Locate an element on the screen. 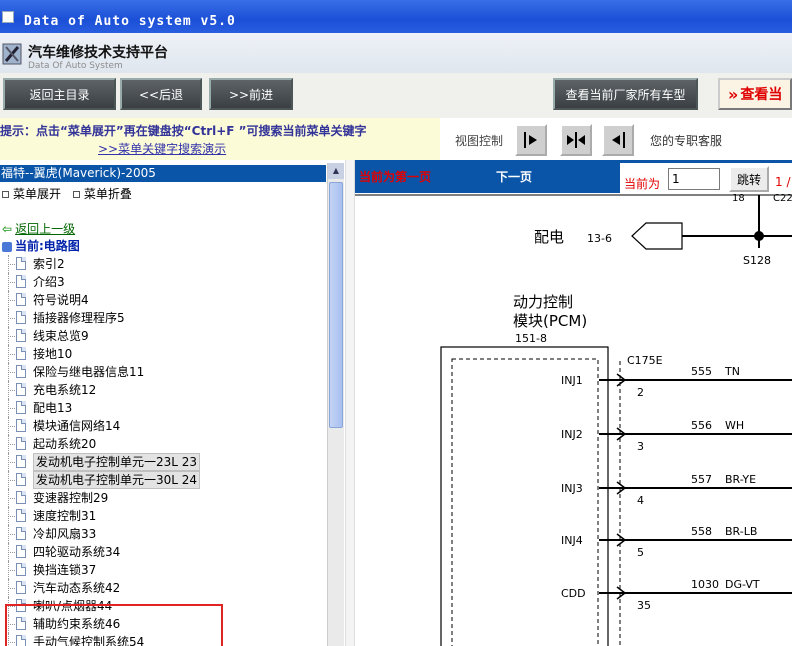 The width and height of the screenshot is (792, 646). menu-expand-link: 菜单展开 is located at coordinates (37, 194).